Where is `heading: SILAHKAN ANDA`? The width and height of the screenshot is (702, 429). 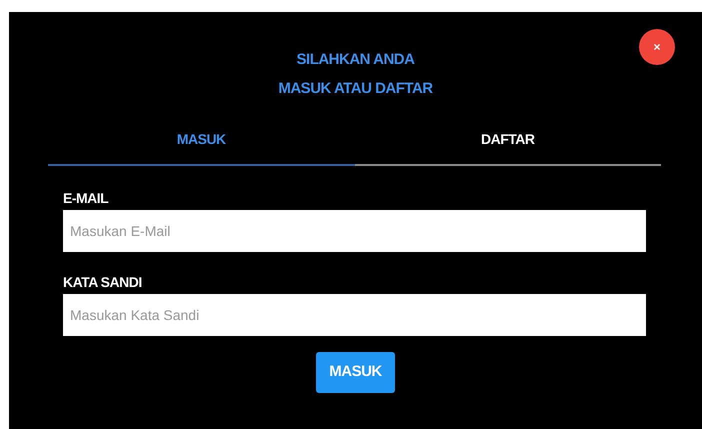
heading: SILAHKAN ANDA is located at coordinates (355, 60).